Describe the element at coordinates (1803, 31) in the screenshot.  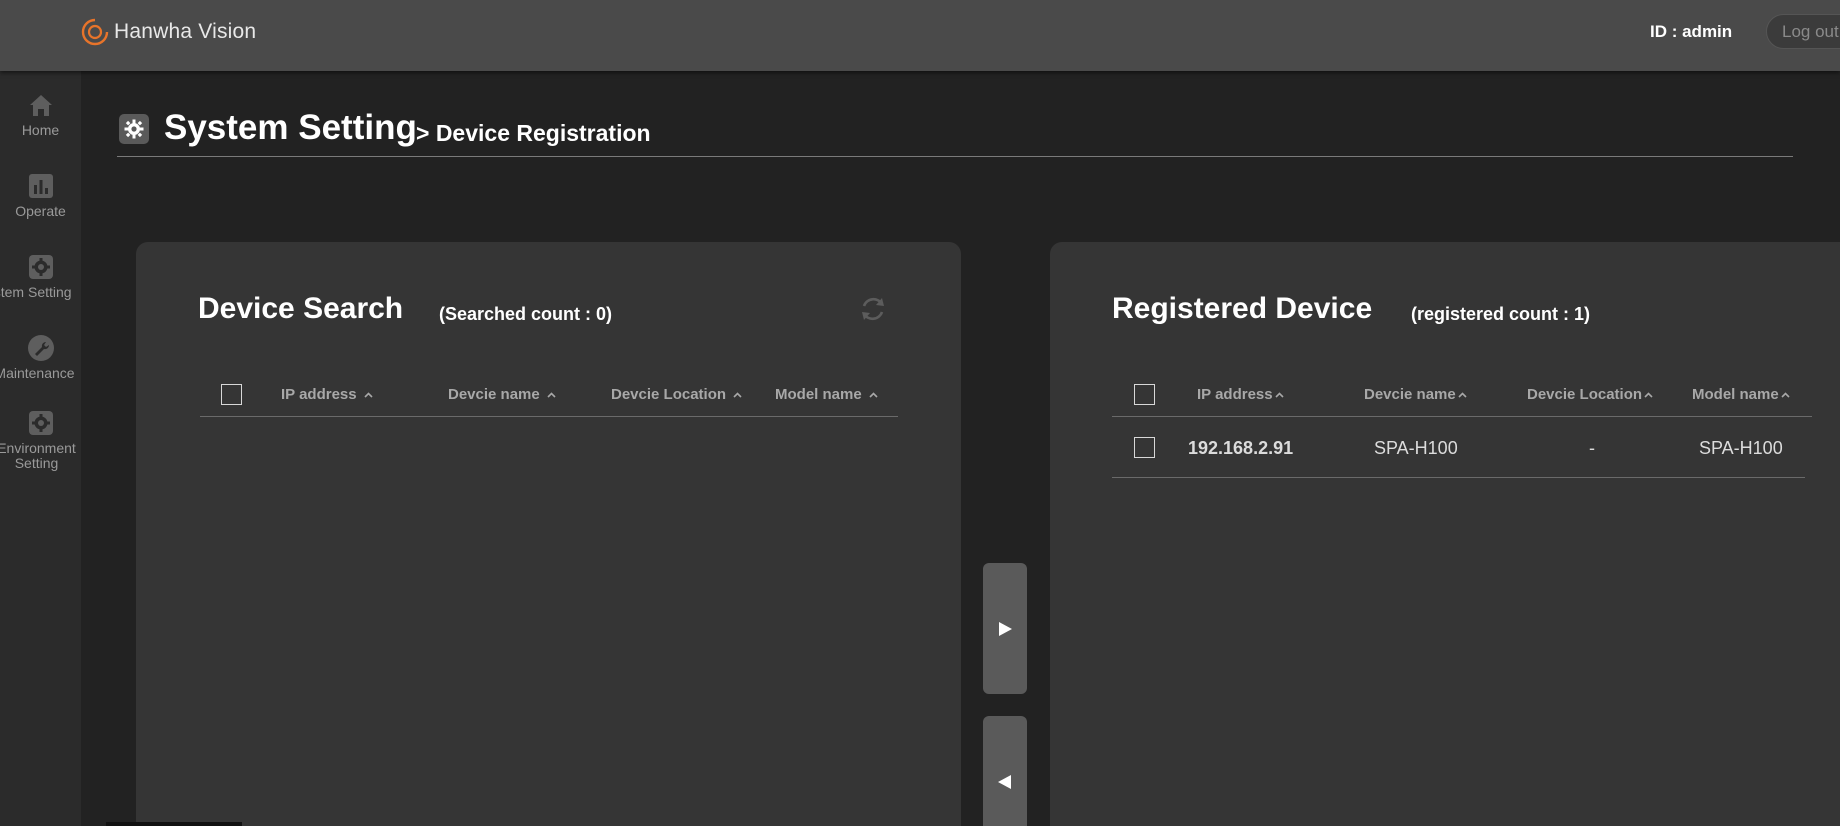
I see `logout-button: Log out` at that location.